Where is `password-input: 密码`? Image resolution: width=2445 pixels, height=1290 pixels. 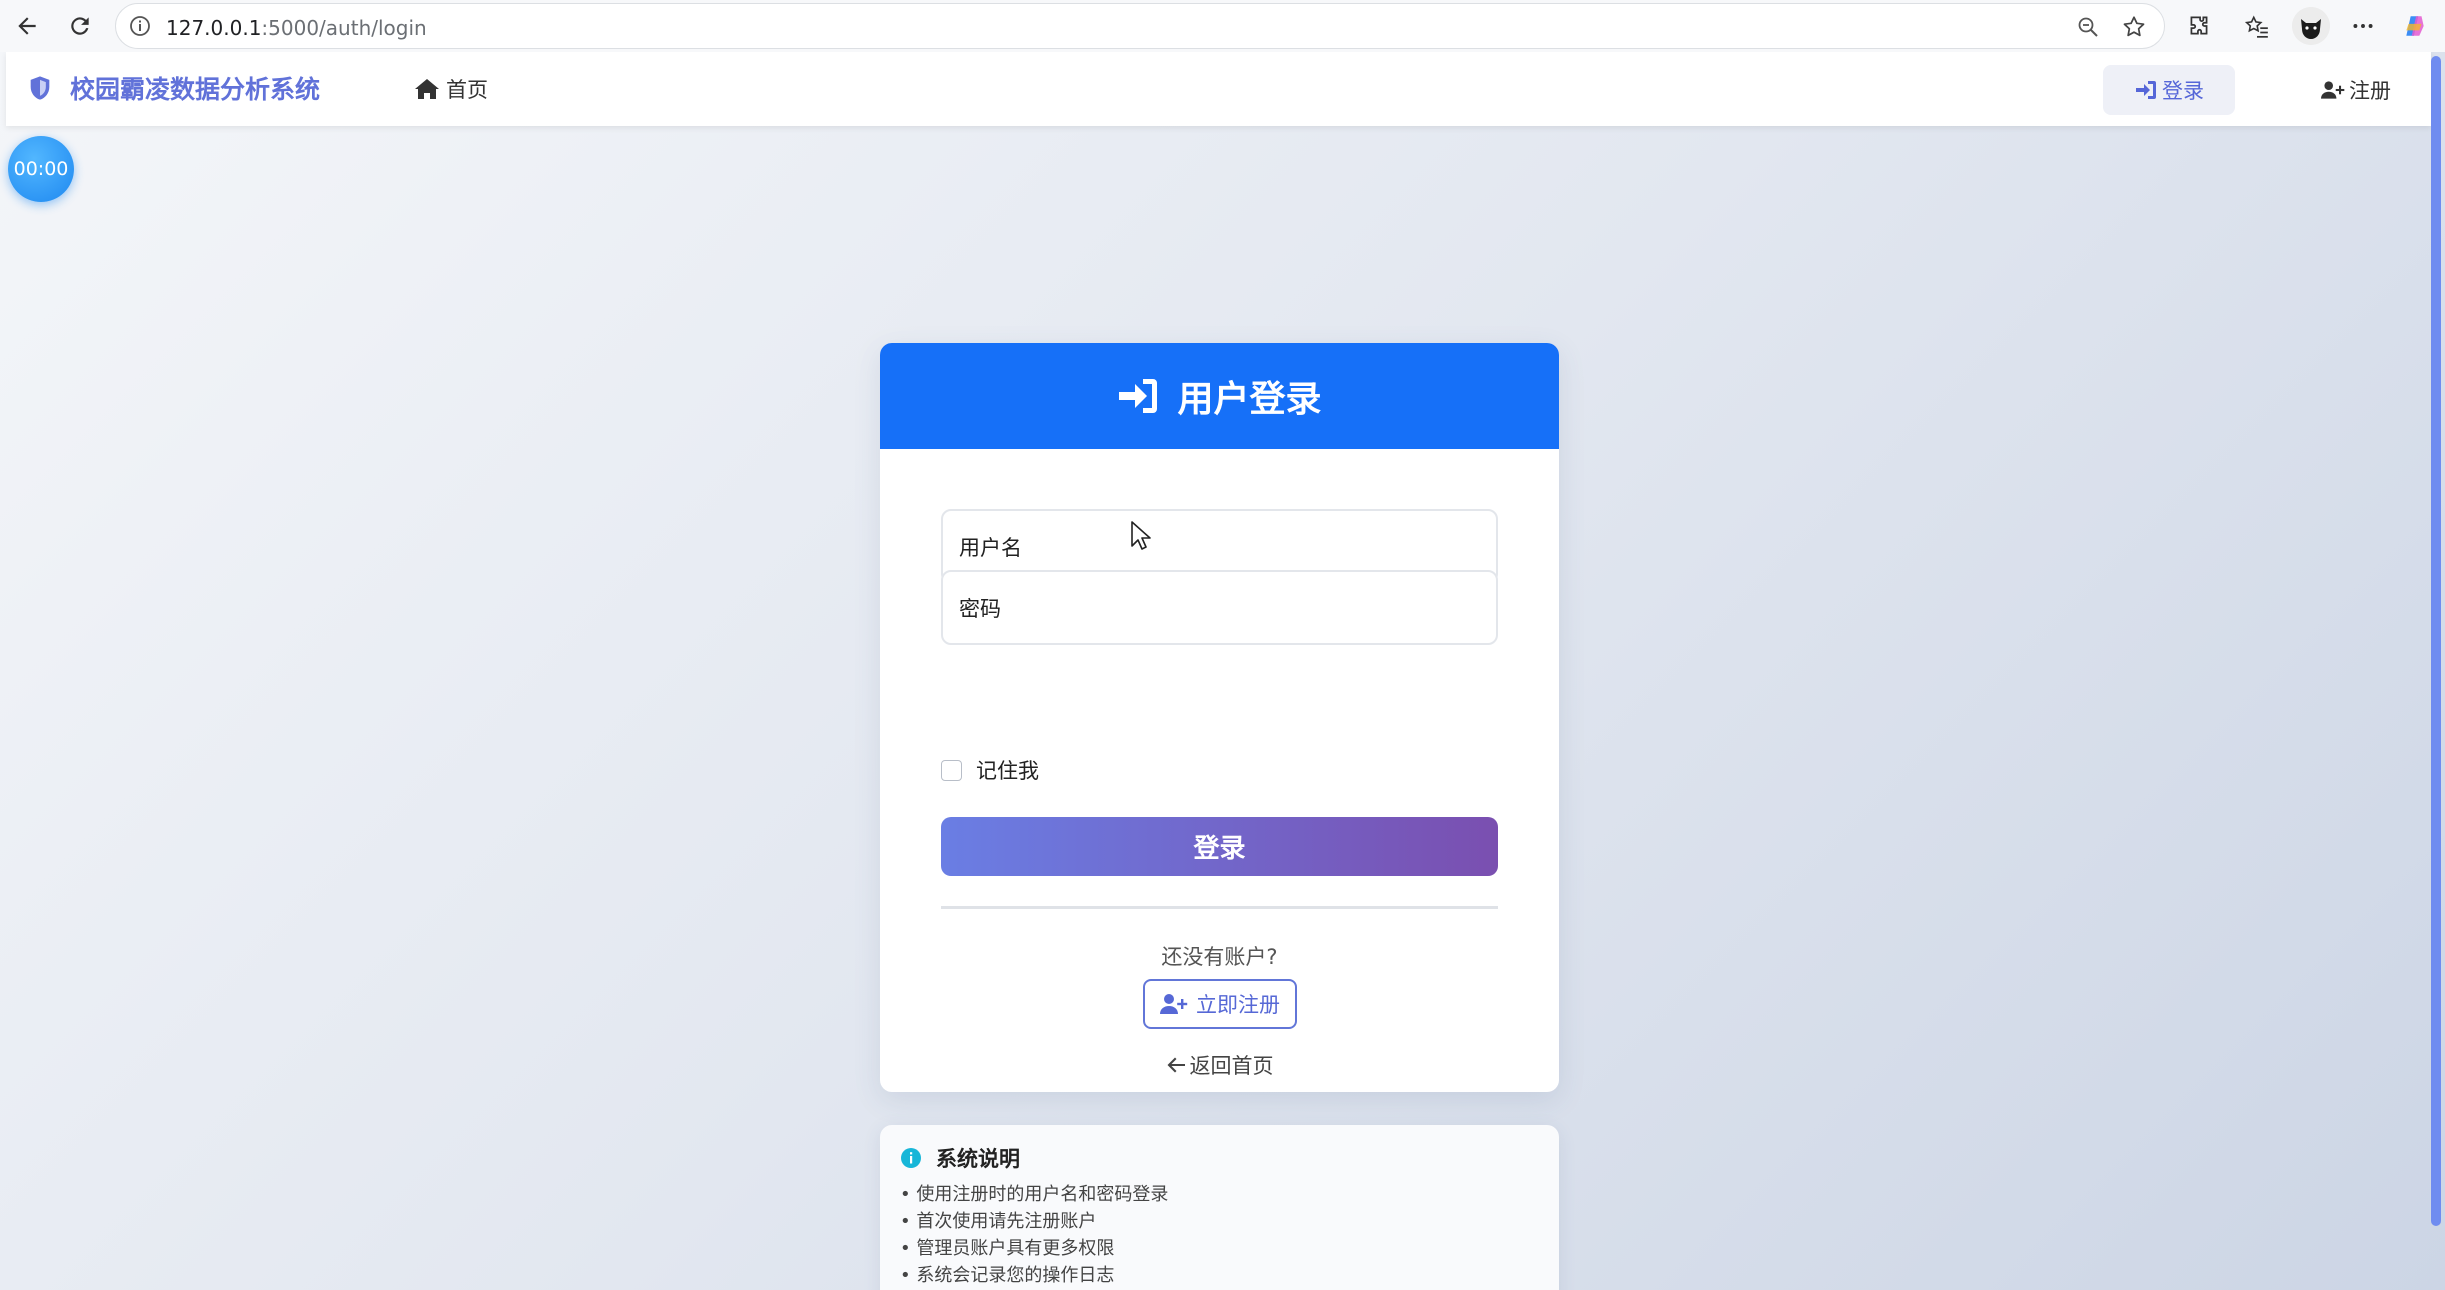
password-input: 密码 is located at coordinates (1219, 607).